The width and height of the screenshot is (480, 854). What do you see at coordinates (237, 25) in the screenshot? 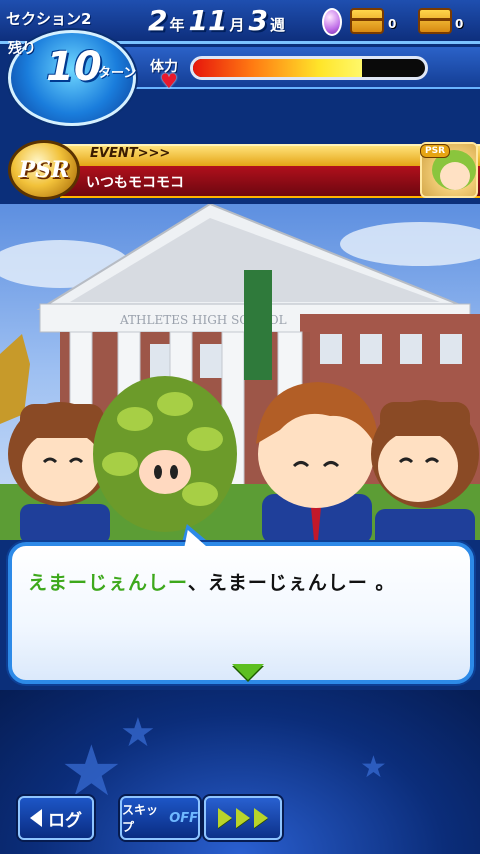
I see `date-month-unit: 月` at bounding box center [237, 25].